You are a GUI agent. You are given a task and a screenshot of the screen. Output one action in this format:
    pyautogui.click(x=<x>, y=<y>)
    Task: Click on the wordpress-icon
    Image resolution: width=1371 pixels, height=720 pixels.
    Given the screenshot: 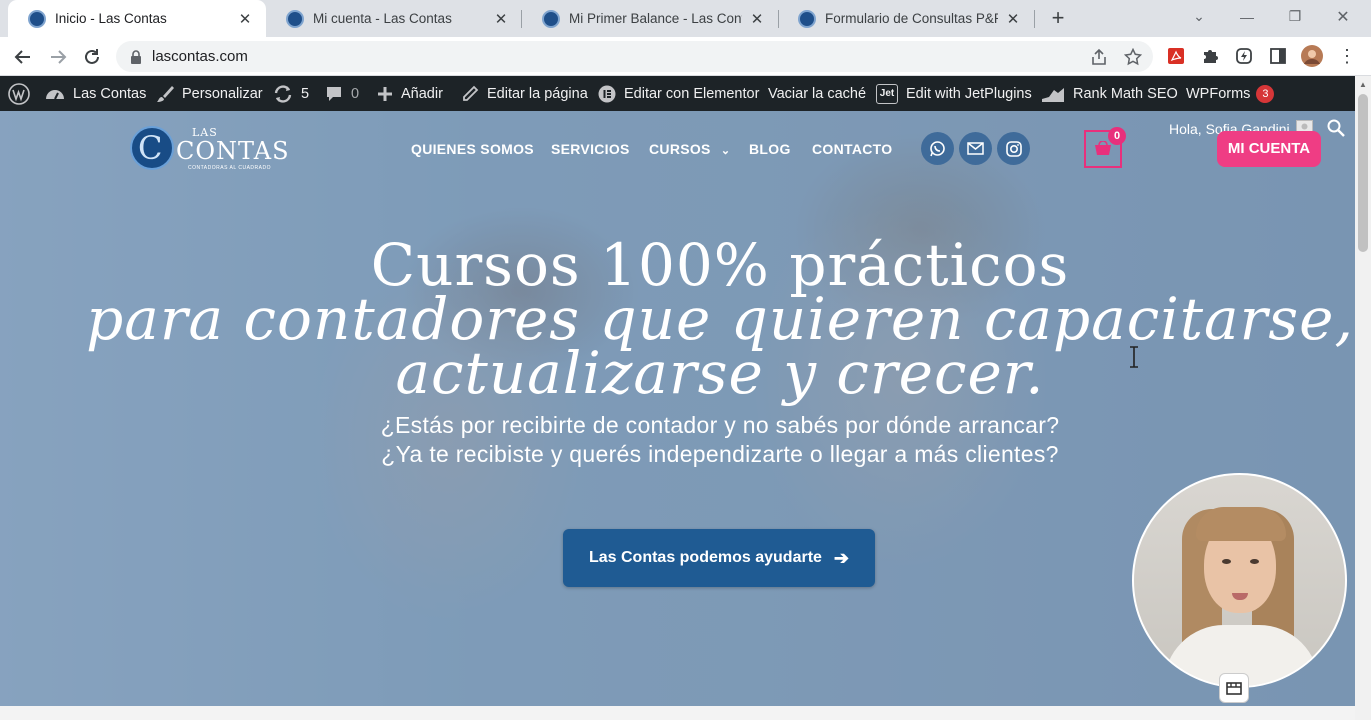 What is the action you would take?
    pyautogui.click(x=19, y=93)
    